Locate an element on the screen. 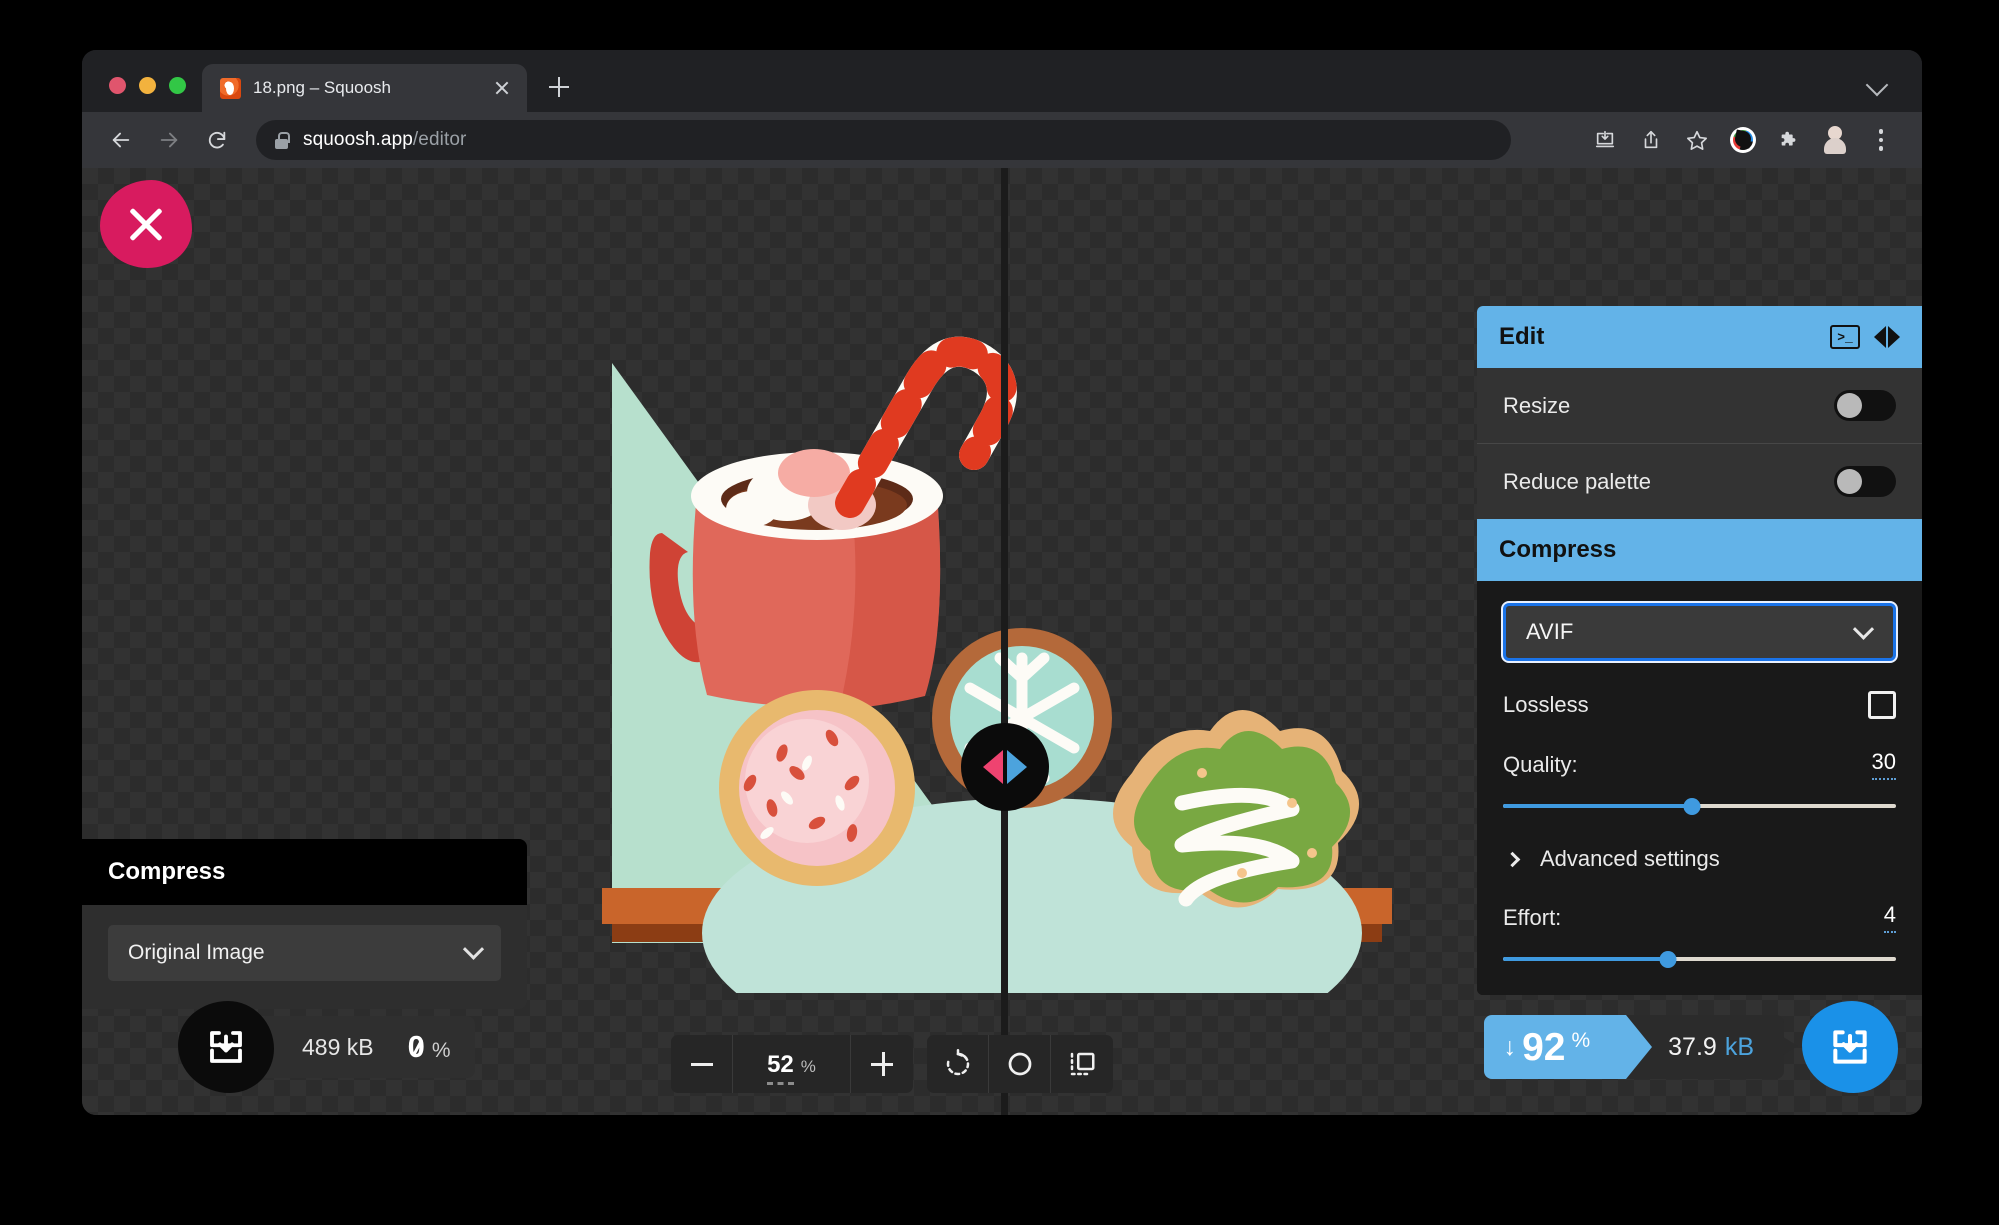 This screenshot has height=1225, width=1999. url-text: squoosh.app/editor is located at coordinates (384, 140).